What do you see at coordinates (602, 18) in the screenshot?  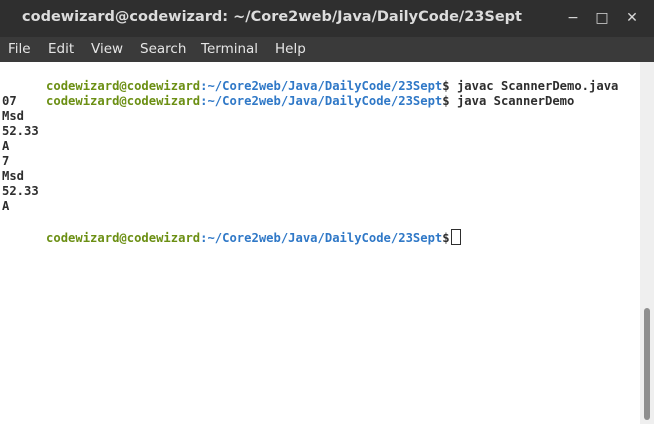 I see `maximize-icon: □` at bounding box center [602, 18].